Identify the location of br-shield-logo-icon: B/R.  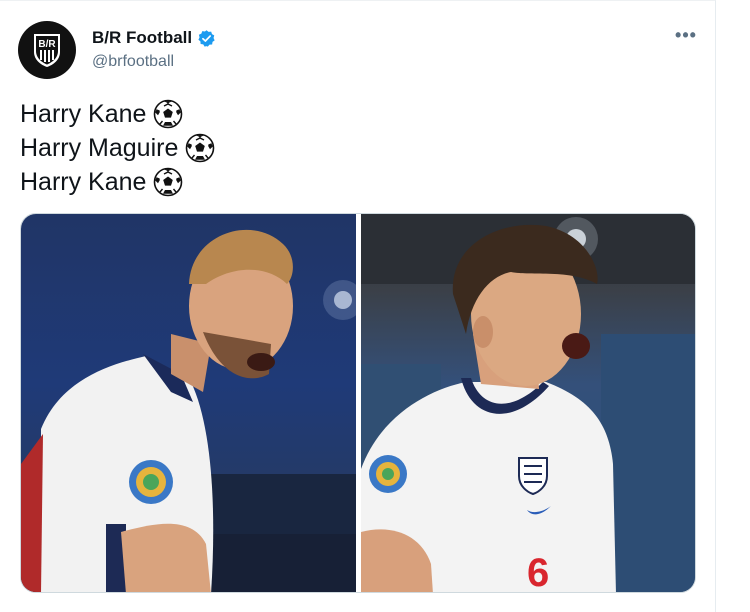
(47, 50).